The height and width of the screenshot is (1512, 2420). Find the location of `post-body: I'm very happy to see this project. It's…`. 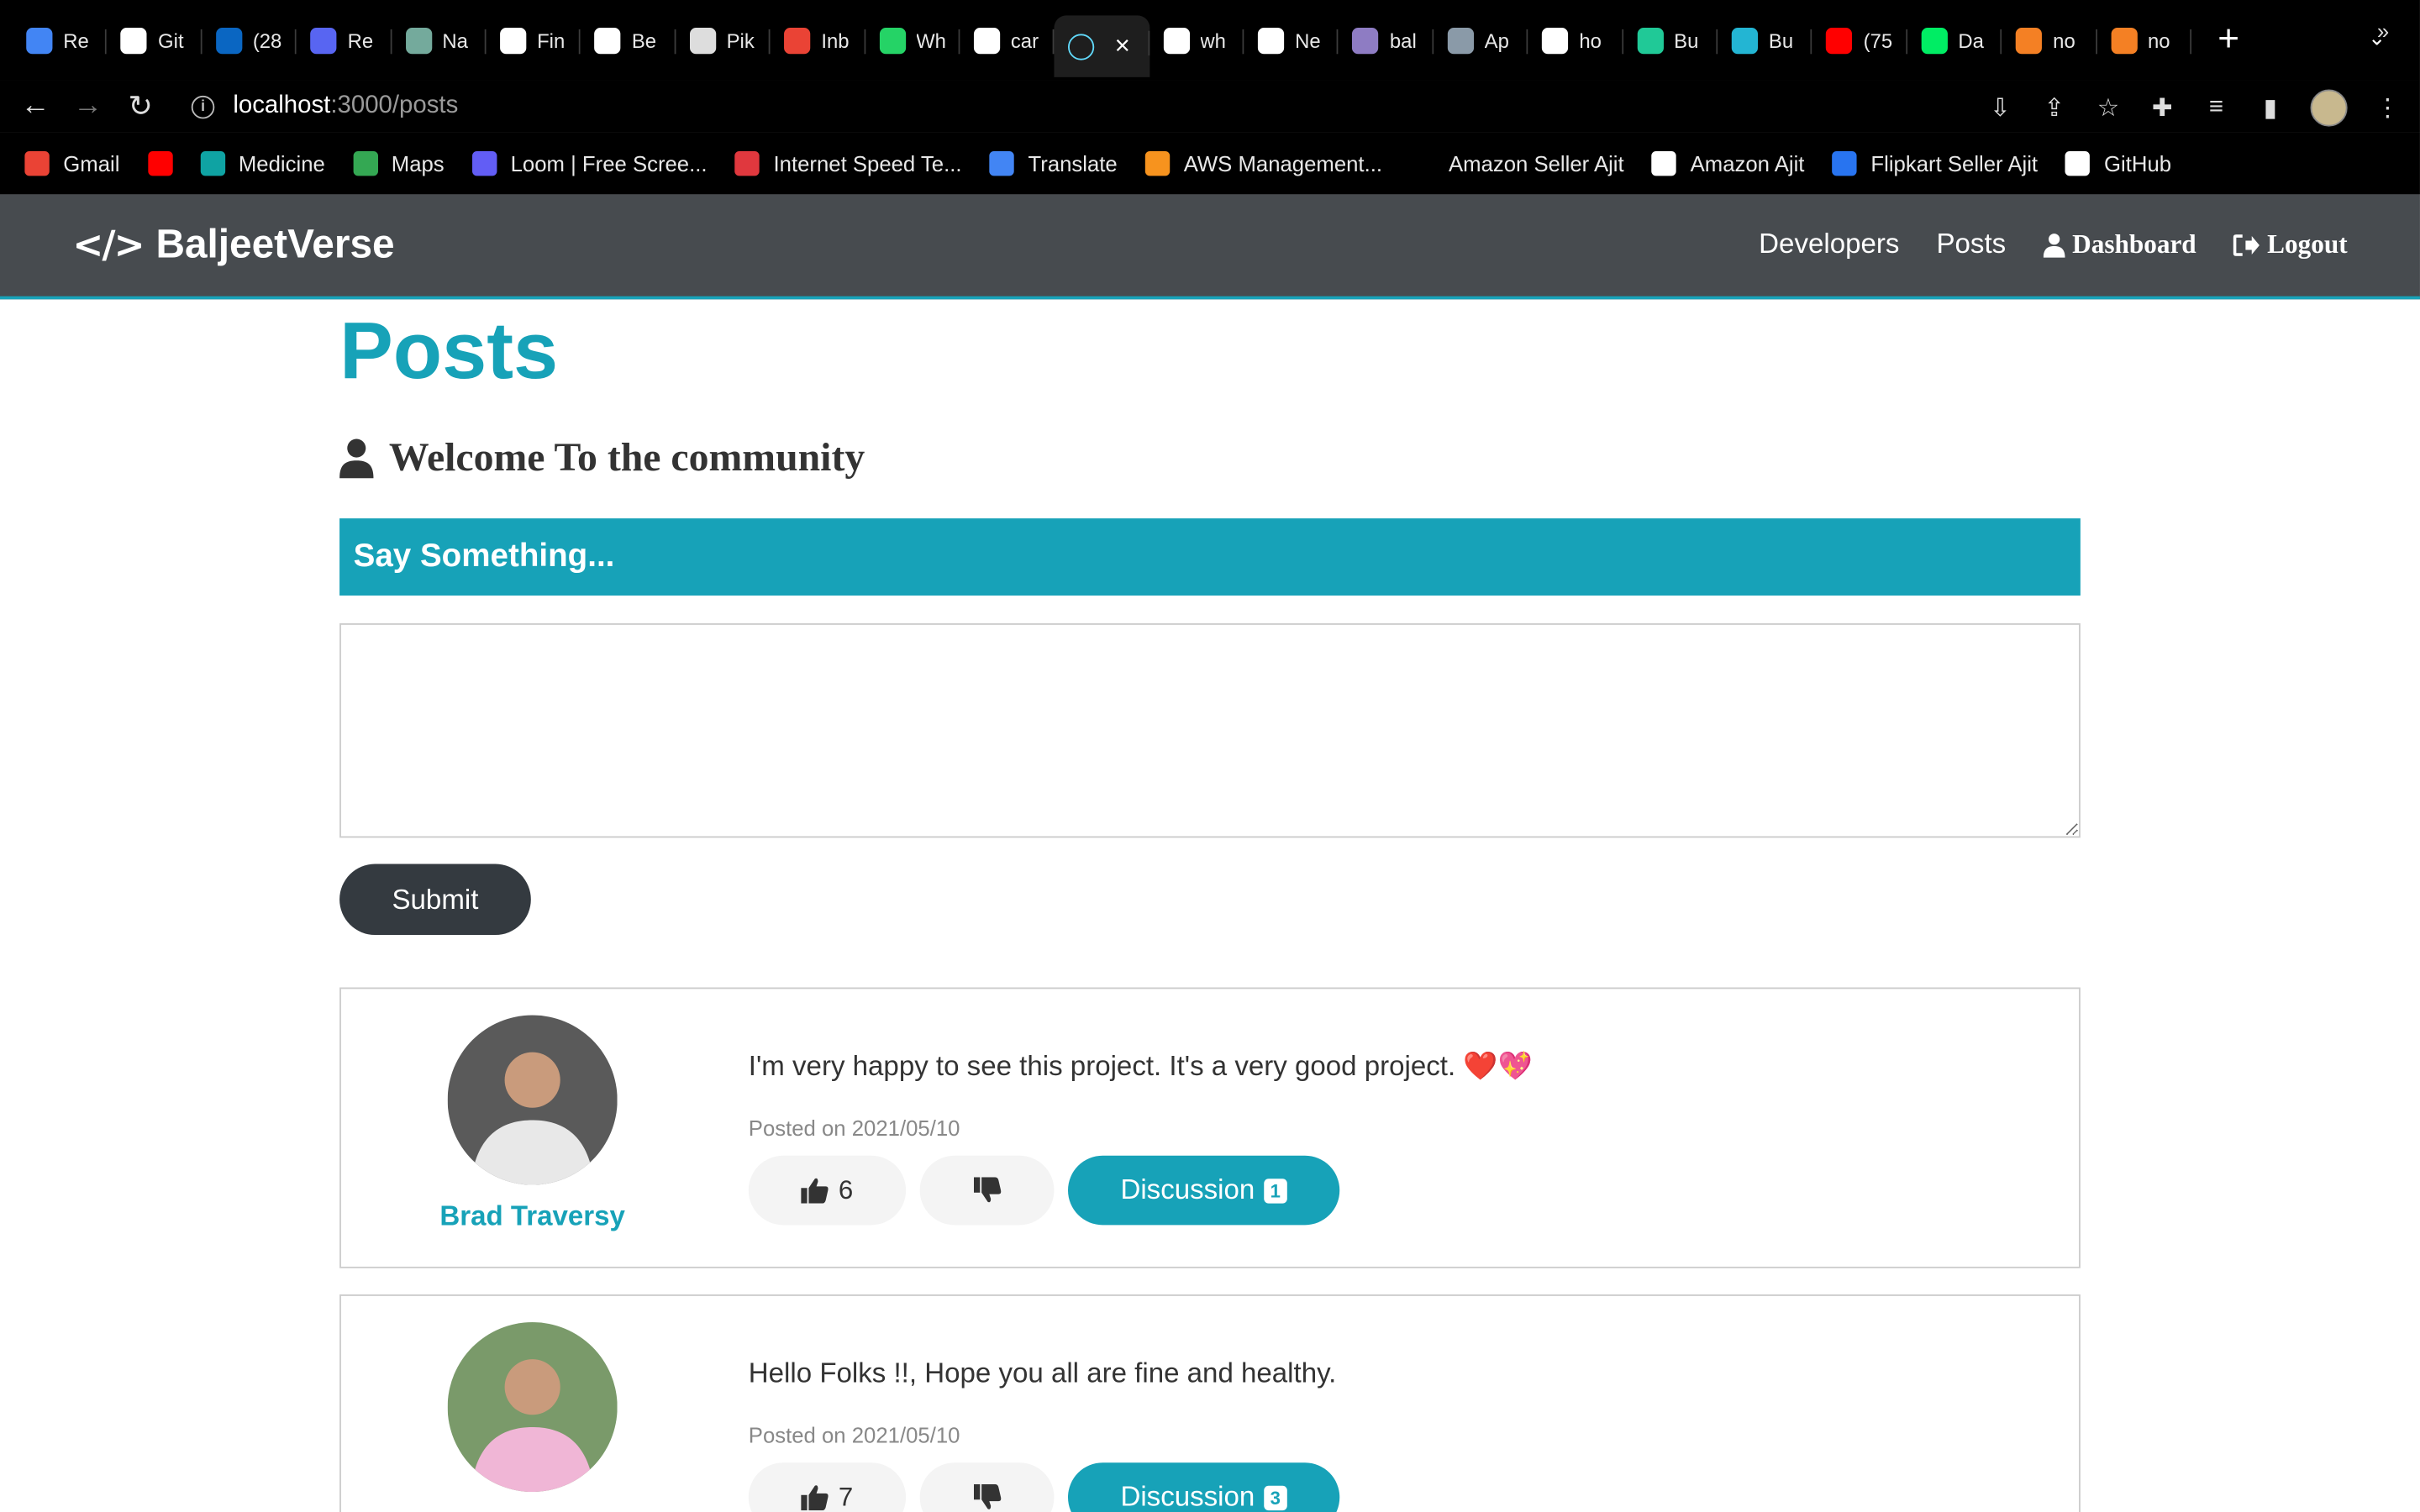

post-body: I'm very happy to see this project. It's… is located at coordinates (1140, 1138).